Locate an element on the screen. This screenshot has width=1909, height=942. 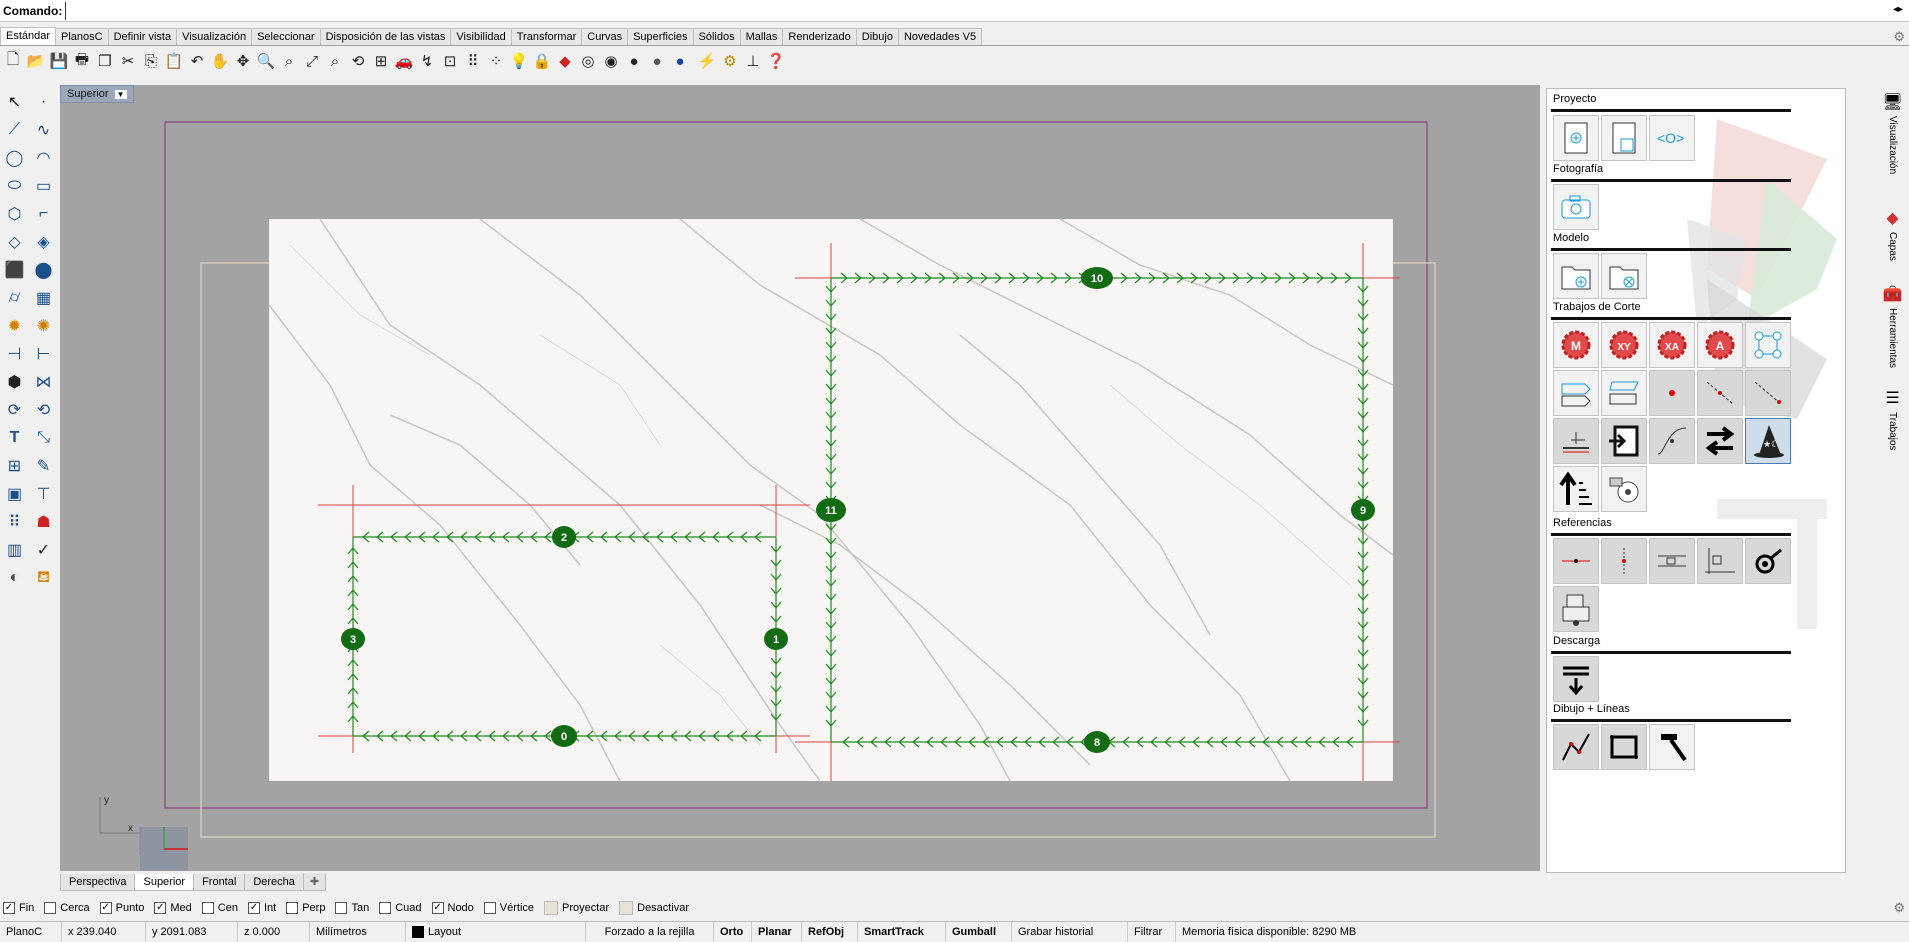
snap-nodo: ✓ Nodo is located at coordinates (452, 908).